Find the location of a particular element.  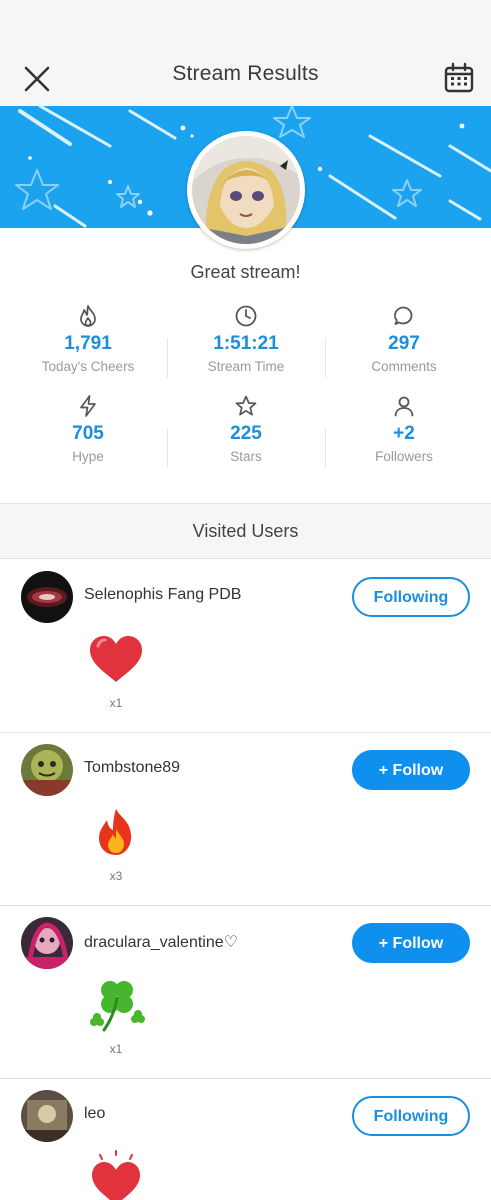

list-item: Selenophis Fang PDB Following x1 is located at coordinates (245, 646).